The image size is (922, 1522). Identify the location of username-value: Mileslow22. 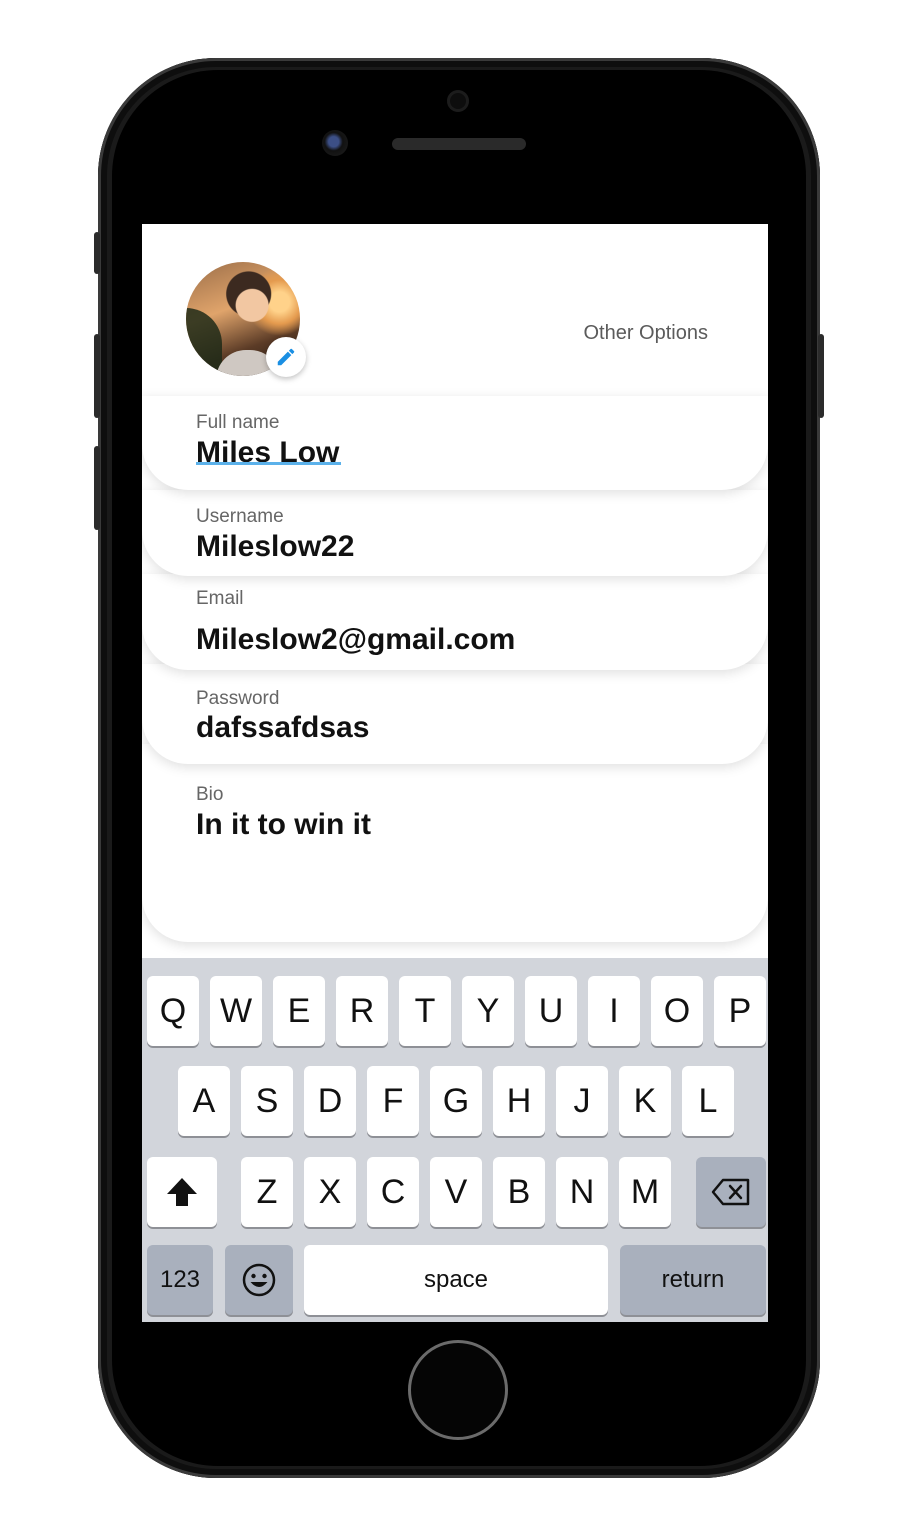
(275, 547).